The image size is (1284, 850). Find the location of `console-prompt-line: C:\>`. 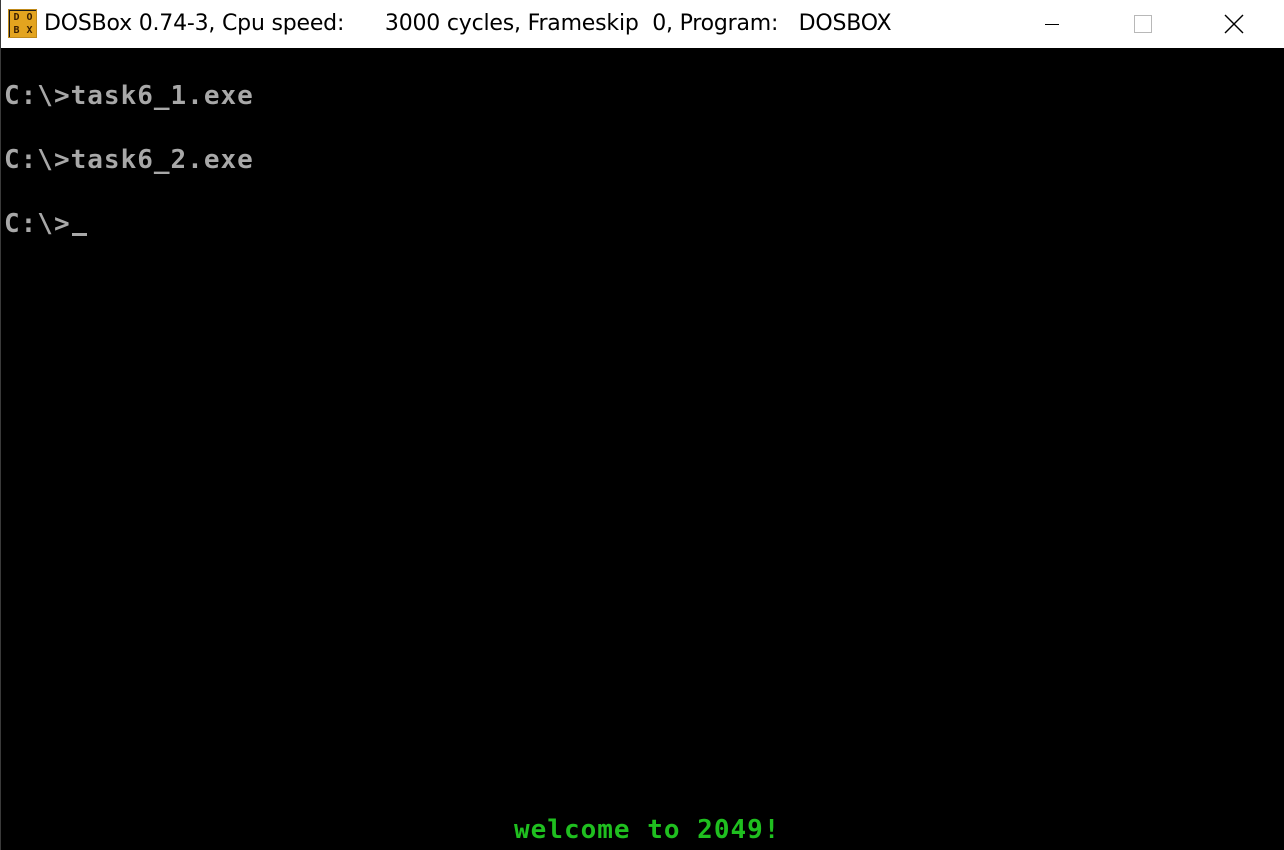

console-prompt-line: C:\> is located at coordinates (45, 224).